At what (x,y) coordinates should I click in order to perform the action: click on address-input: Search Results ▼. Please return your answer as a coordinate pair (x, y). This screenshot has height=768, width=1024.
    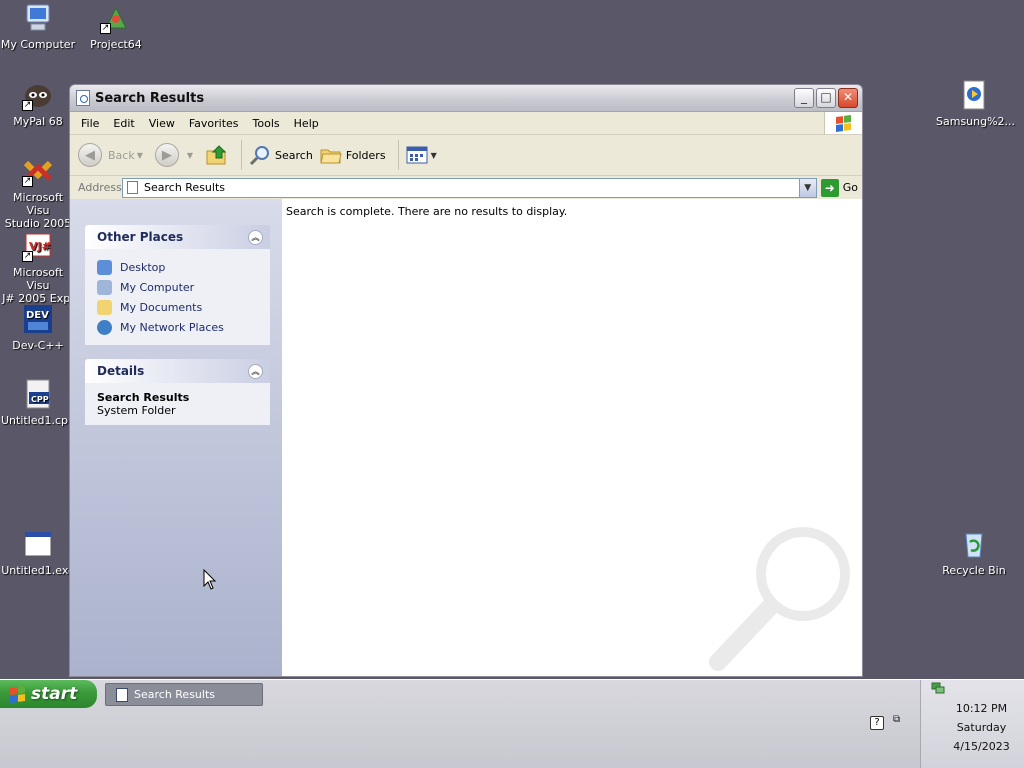
    Looking at the image, I should click on (469, 187).